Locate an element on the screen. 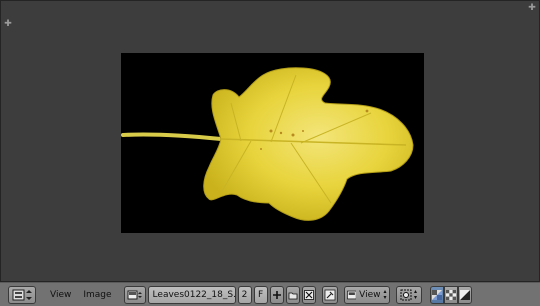 This screenshot has width=540, height=306. unlink-image-button is located at coordinates (308, 294).